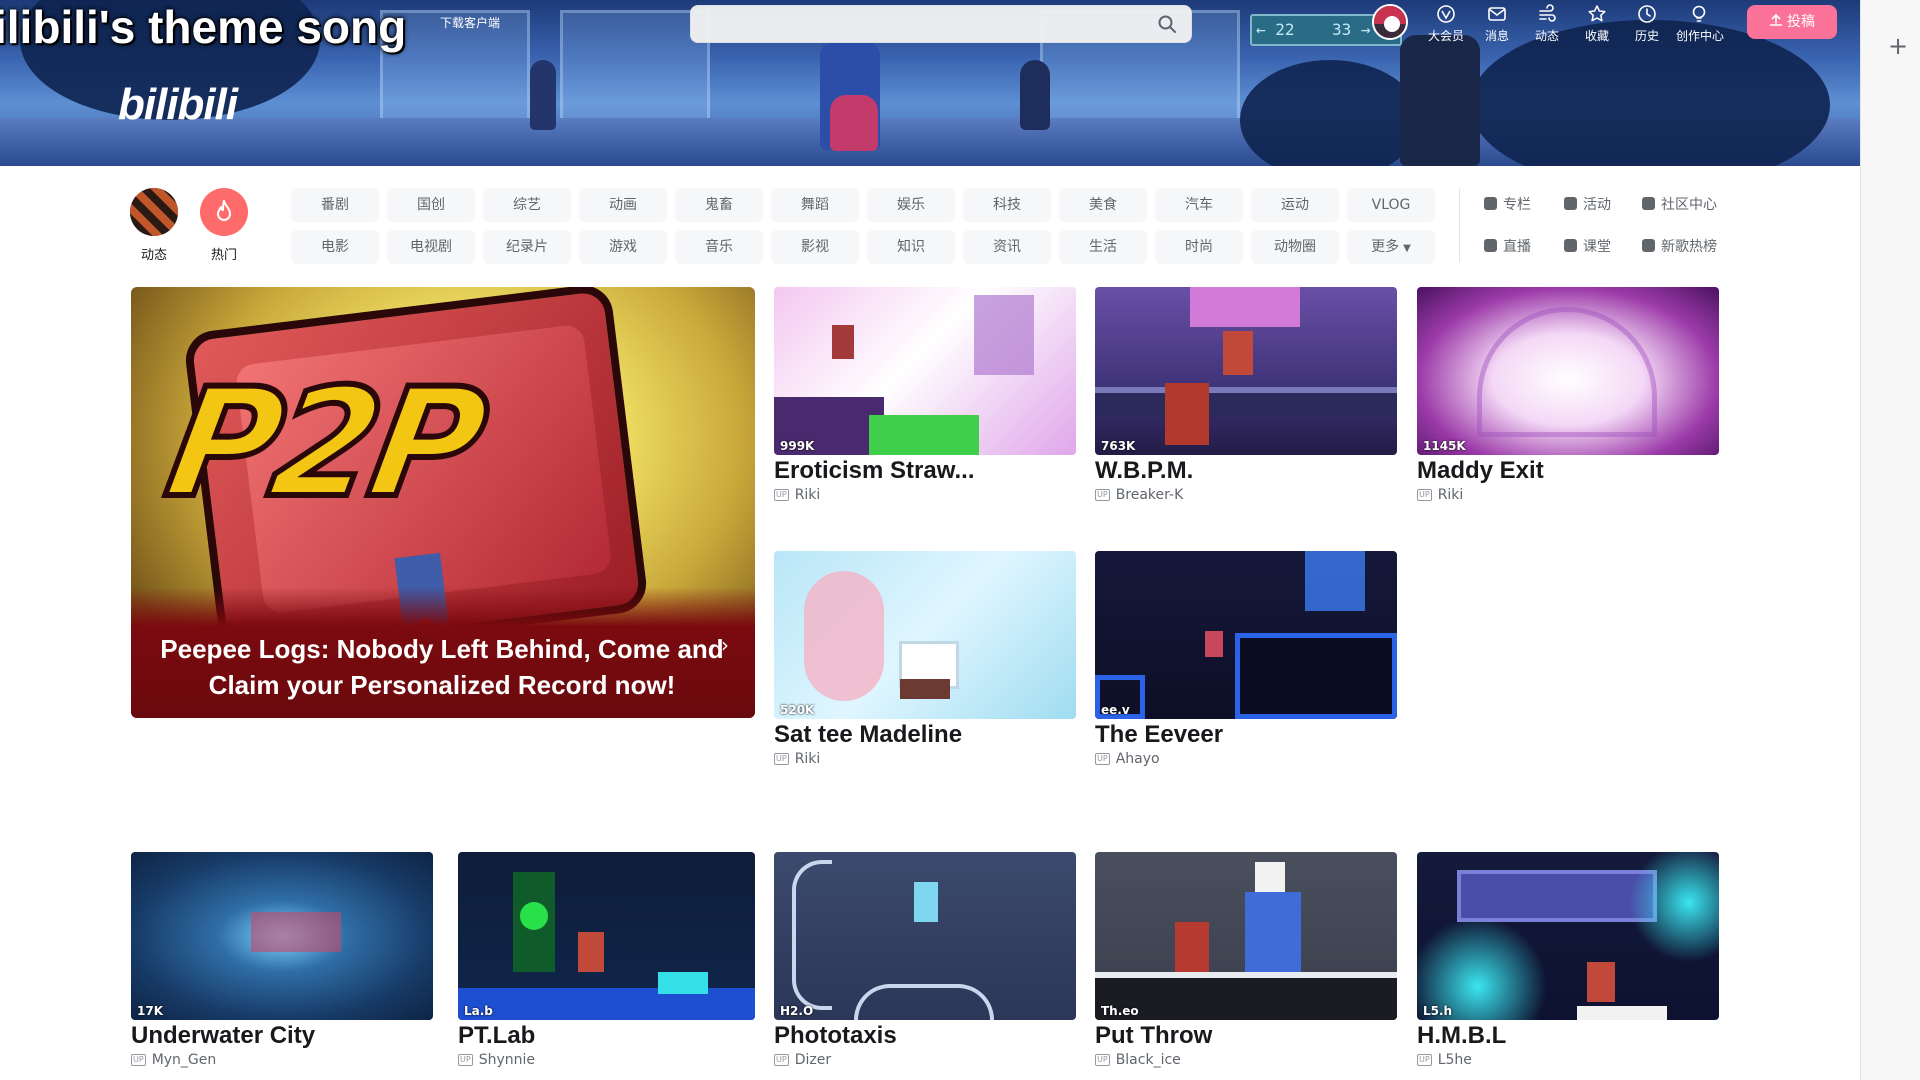  Describe the element at coordinates (1507, 205) in the screenshot. I see `nav-extra-column: 专栏` at that location.